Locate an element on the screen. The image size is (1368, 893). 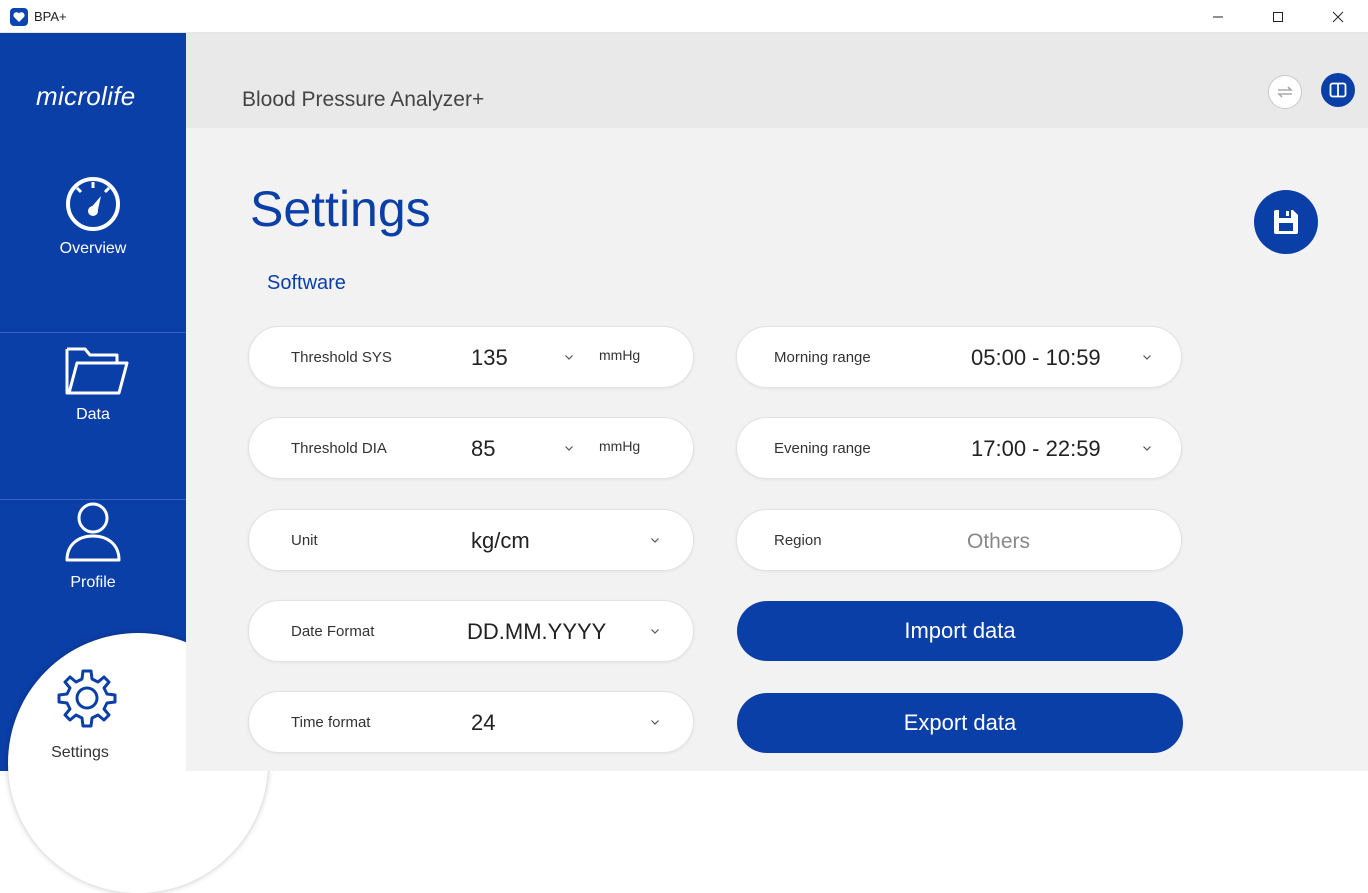
field-label: Threshold DIA is located at coordinates (339, 448).